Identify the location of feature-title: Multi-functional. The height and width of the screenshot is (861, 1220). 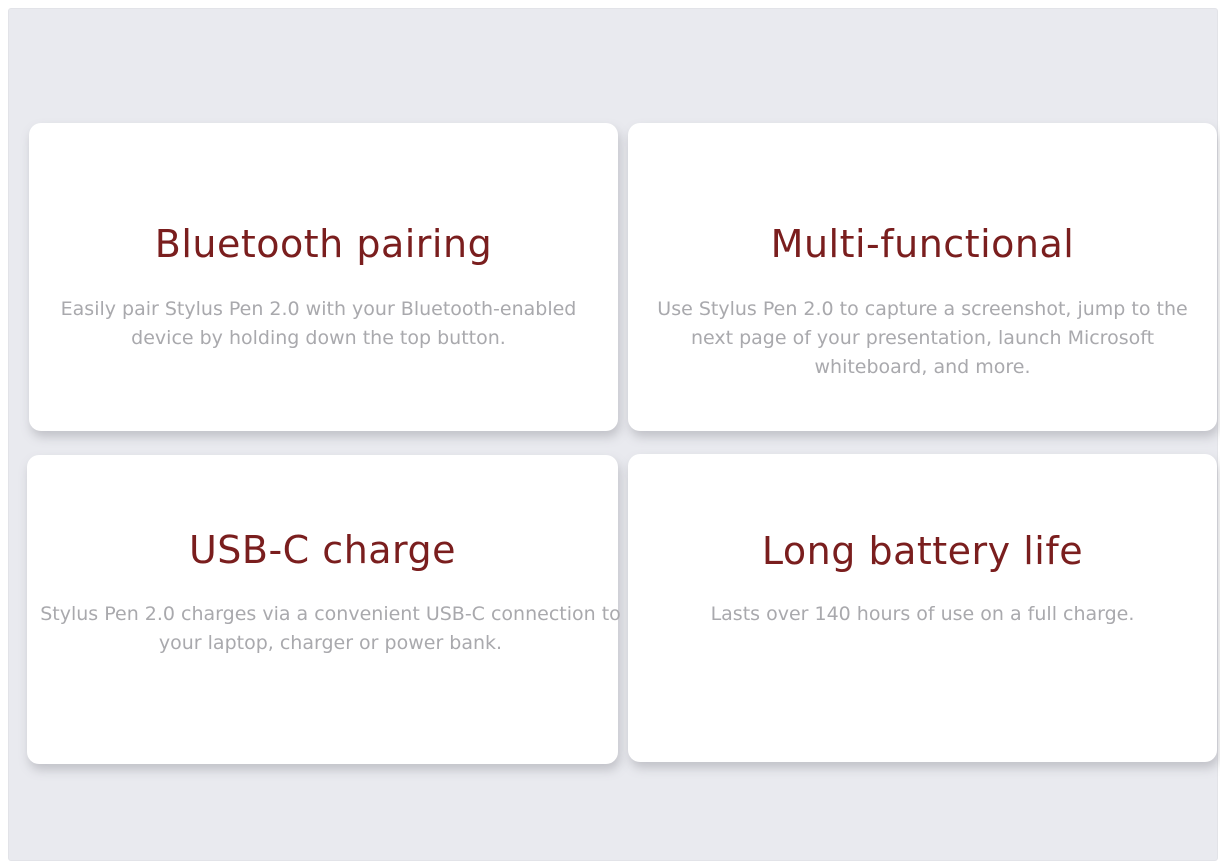
(922, 244).